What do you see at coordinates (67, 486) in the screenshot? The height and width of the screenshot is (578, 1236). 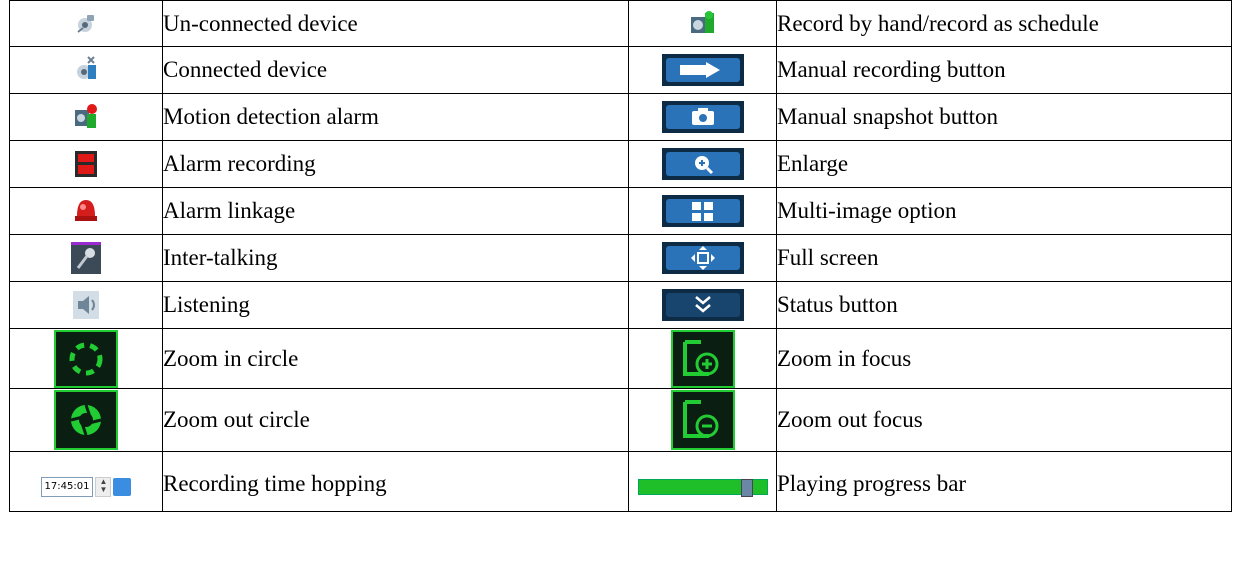 I see `time-field: 17:45:01` at bounding box center [67, 486].